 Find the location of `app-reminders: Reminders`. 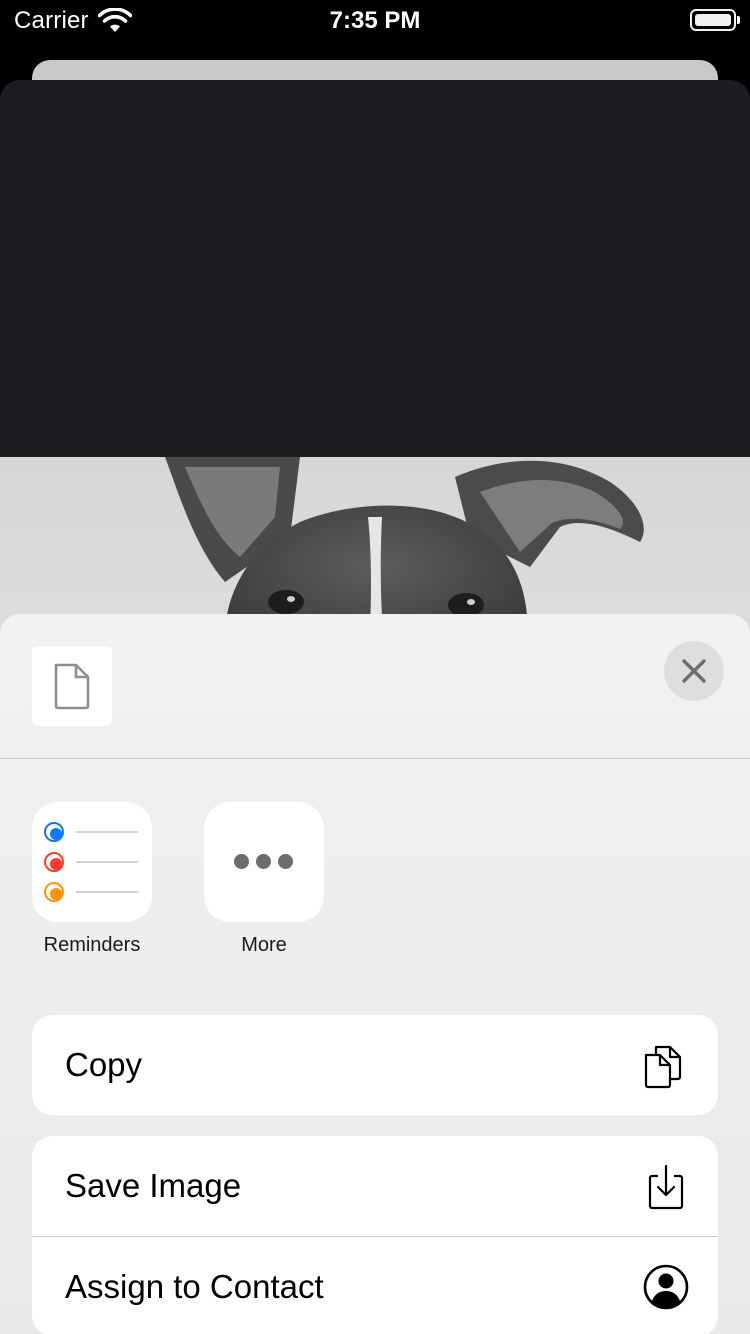

app-reminders: Reminders is located at coordinates (92, 879).